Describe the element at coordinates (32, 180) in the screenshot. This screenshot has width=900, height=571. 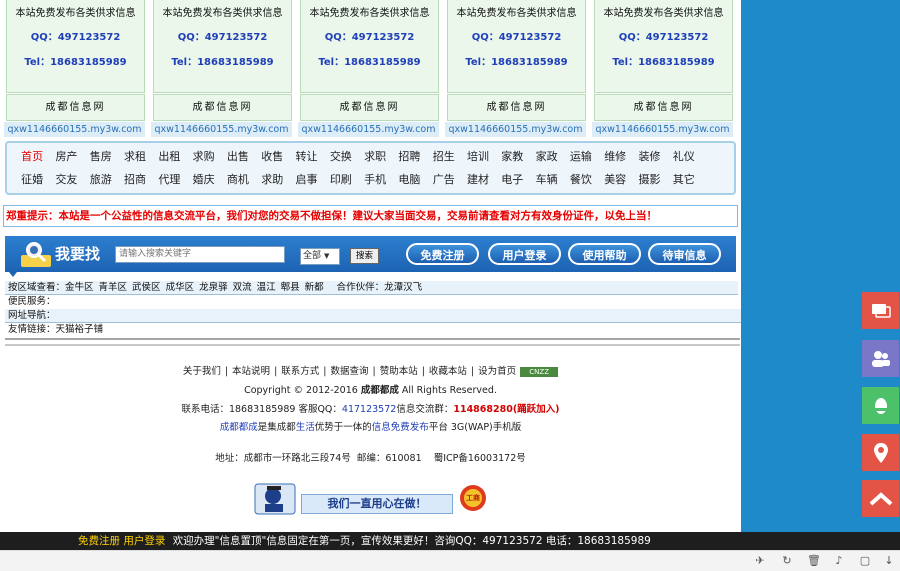
I see `category-link: 征婚` at that location.